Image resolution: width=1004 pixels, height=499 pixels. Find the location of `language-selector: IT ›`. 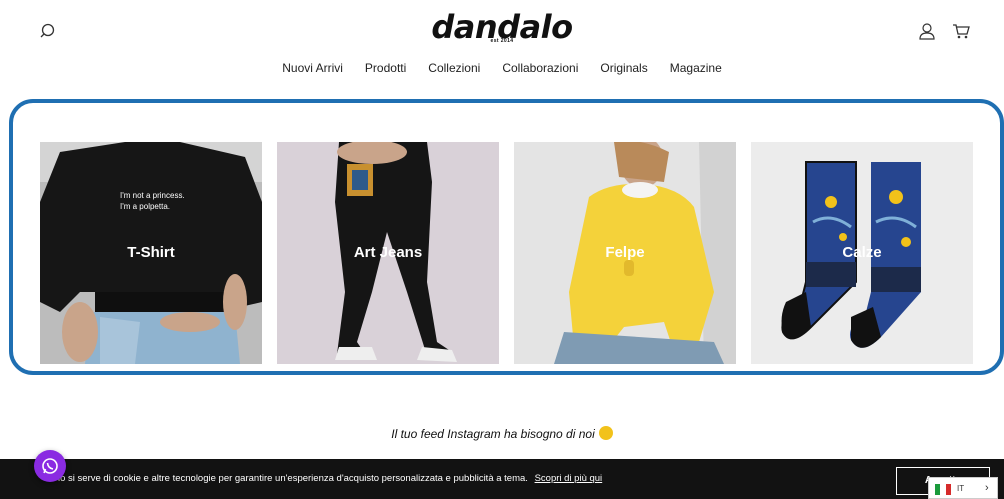

language-selector: IT › is located at coordinates (963, 488).